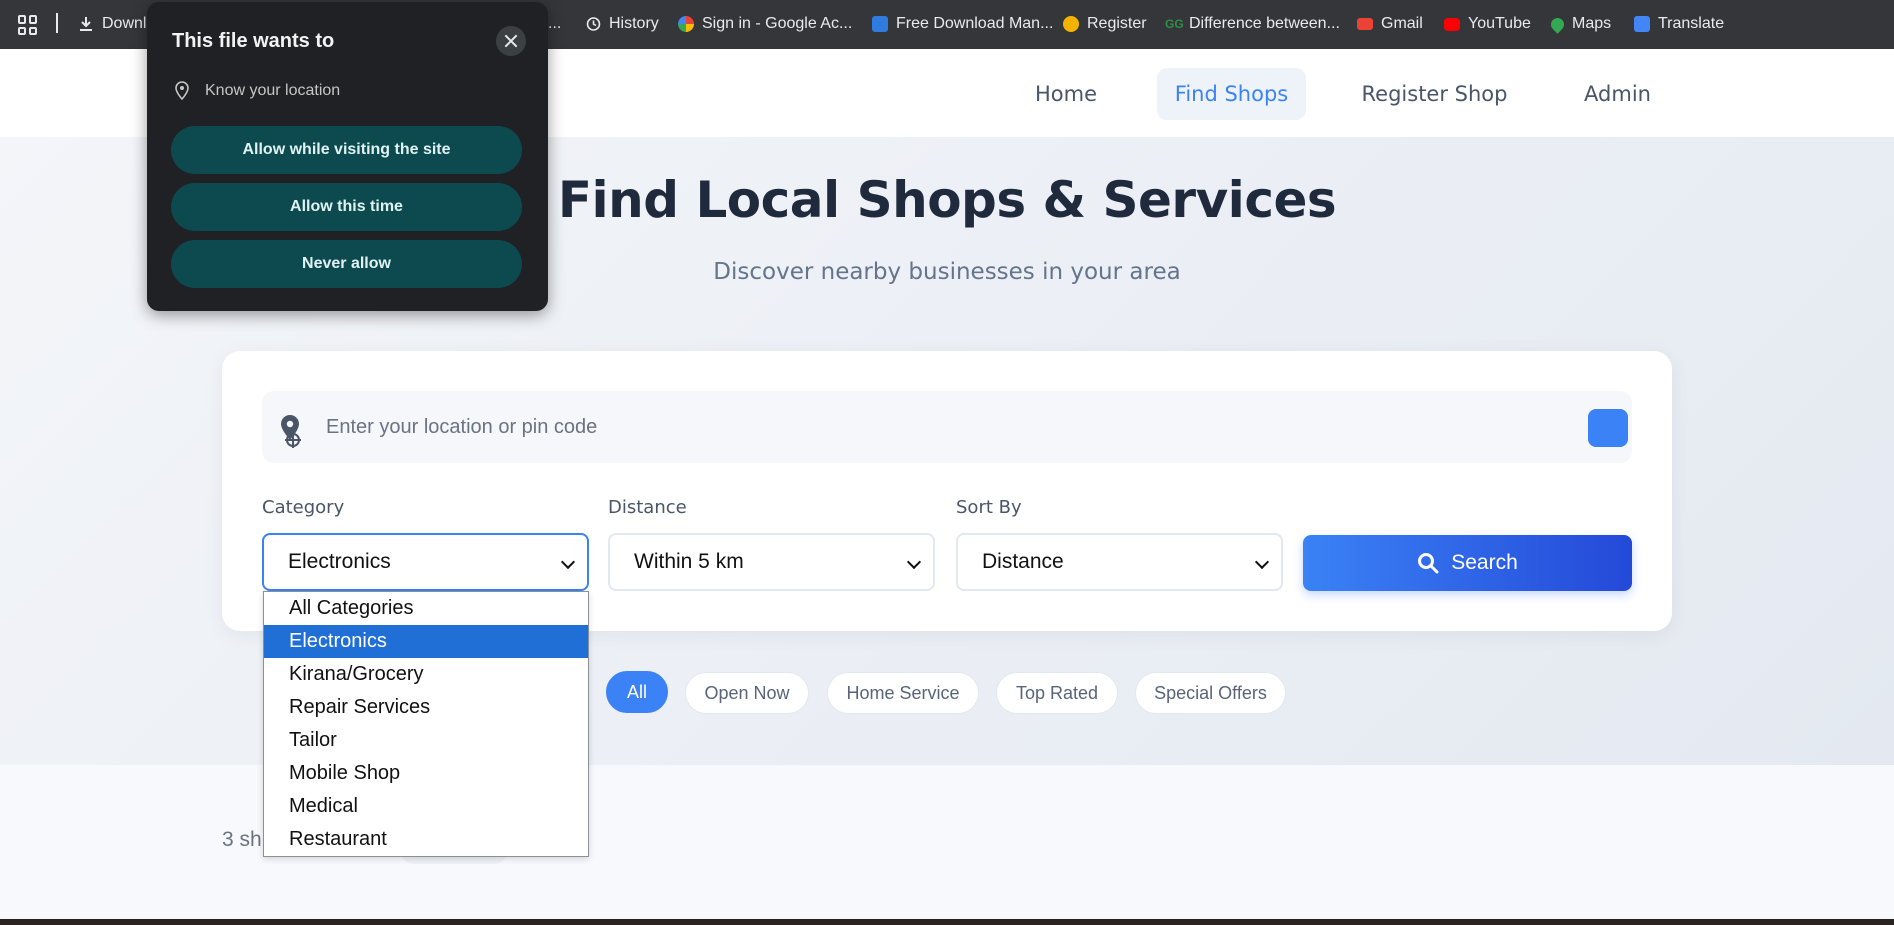 This screenshot has width=1894, height=925. Describe the element at coordinates (1487, 24) in the screenshot. I see `bookmark-youtube: YouTube` at that location.